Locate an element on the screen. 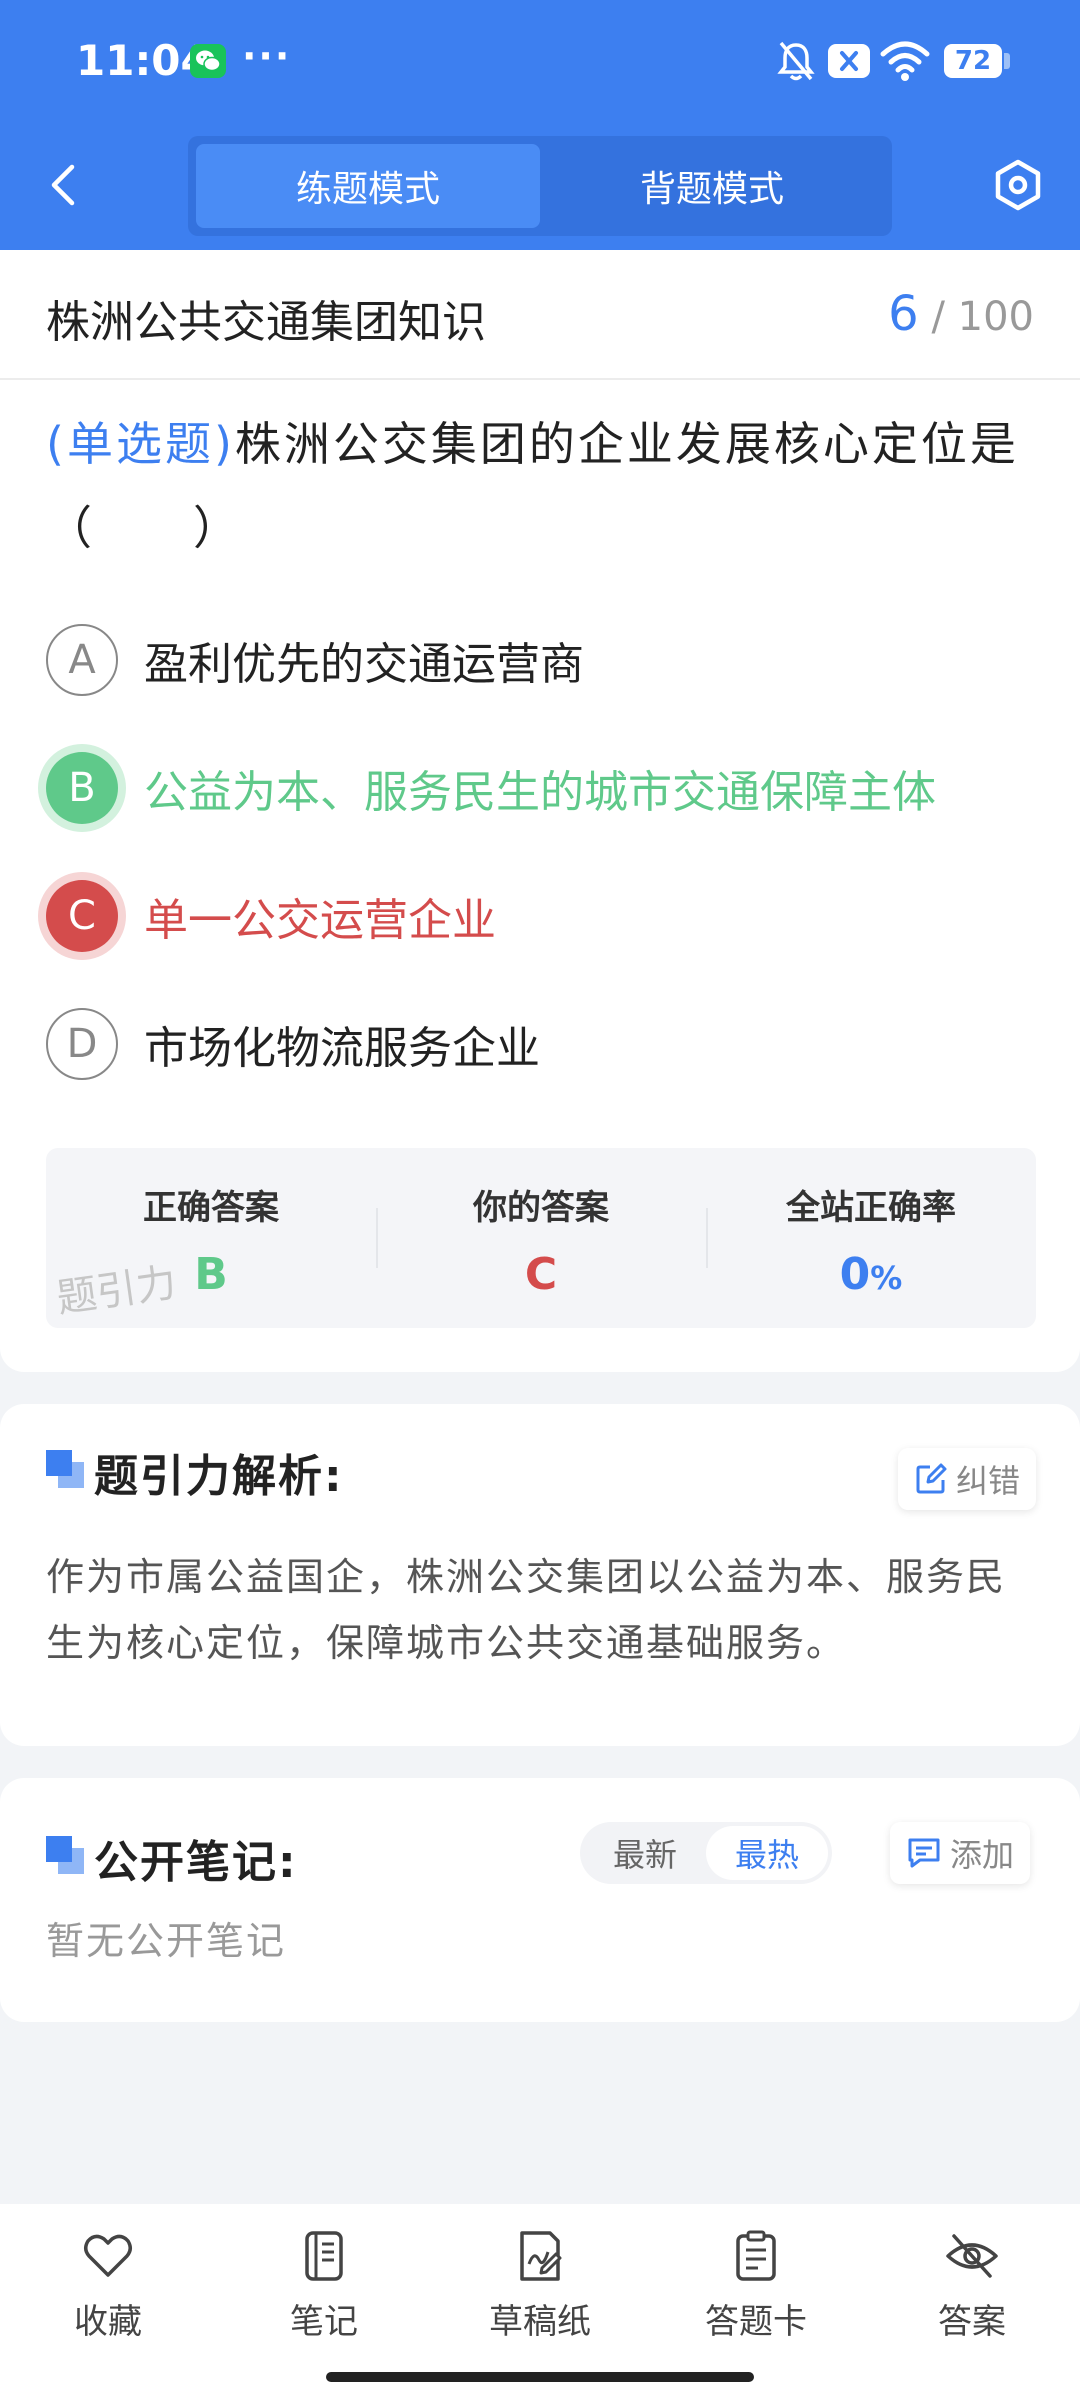 Image resolution: width=1080 pixels, height=2400 pixels. answer-card-icon is located at coordinates (756, 2255).